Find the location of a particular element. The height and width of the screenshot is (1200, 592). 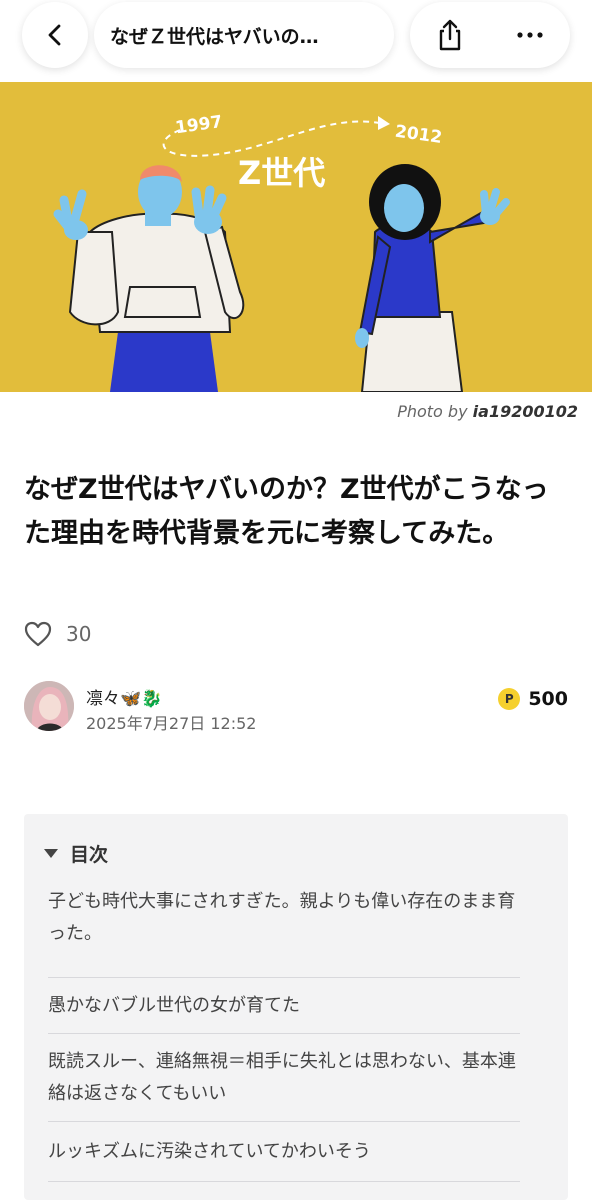

points-value: 500 is located at coordinates (548, 699).